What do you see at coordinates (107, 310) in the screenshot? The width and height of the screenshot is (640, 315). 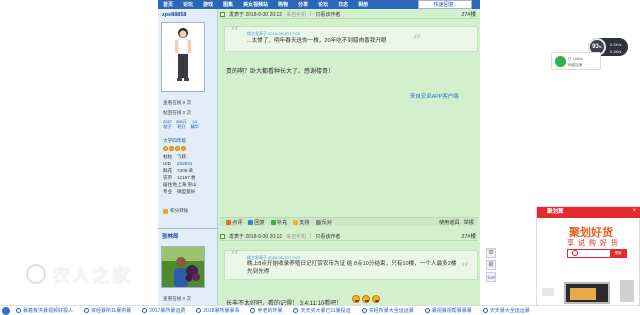 I see `ticker-item: 资经暴所11暴供暴` at bounding box center [107, 310].